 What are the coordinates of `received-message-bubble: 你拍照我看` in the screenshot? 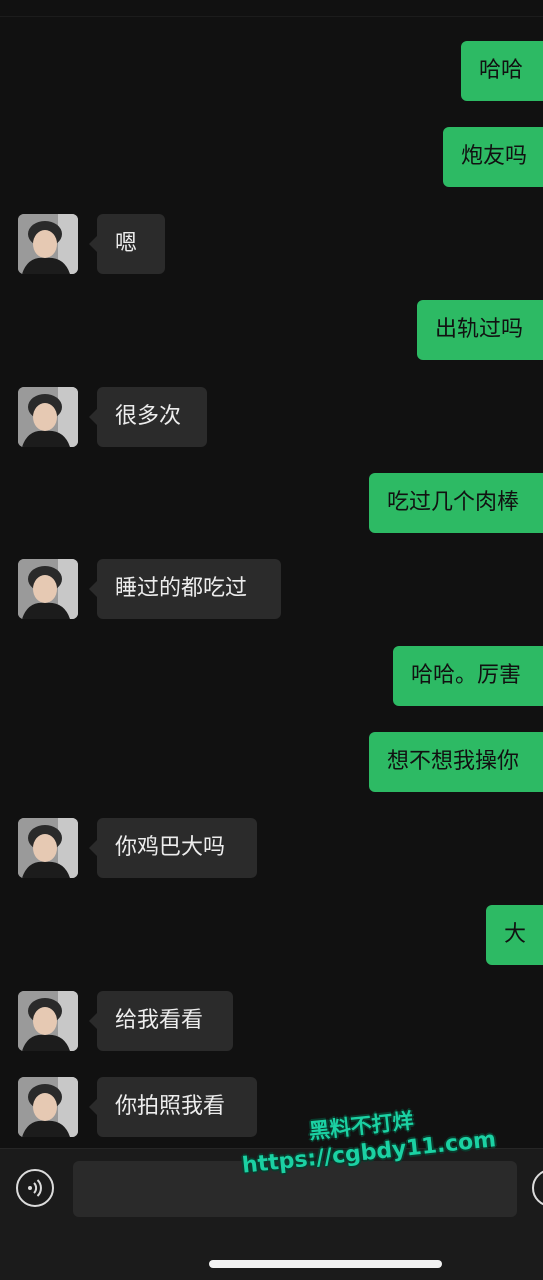 It's located at (173, 1107).